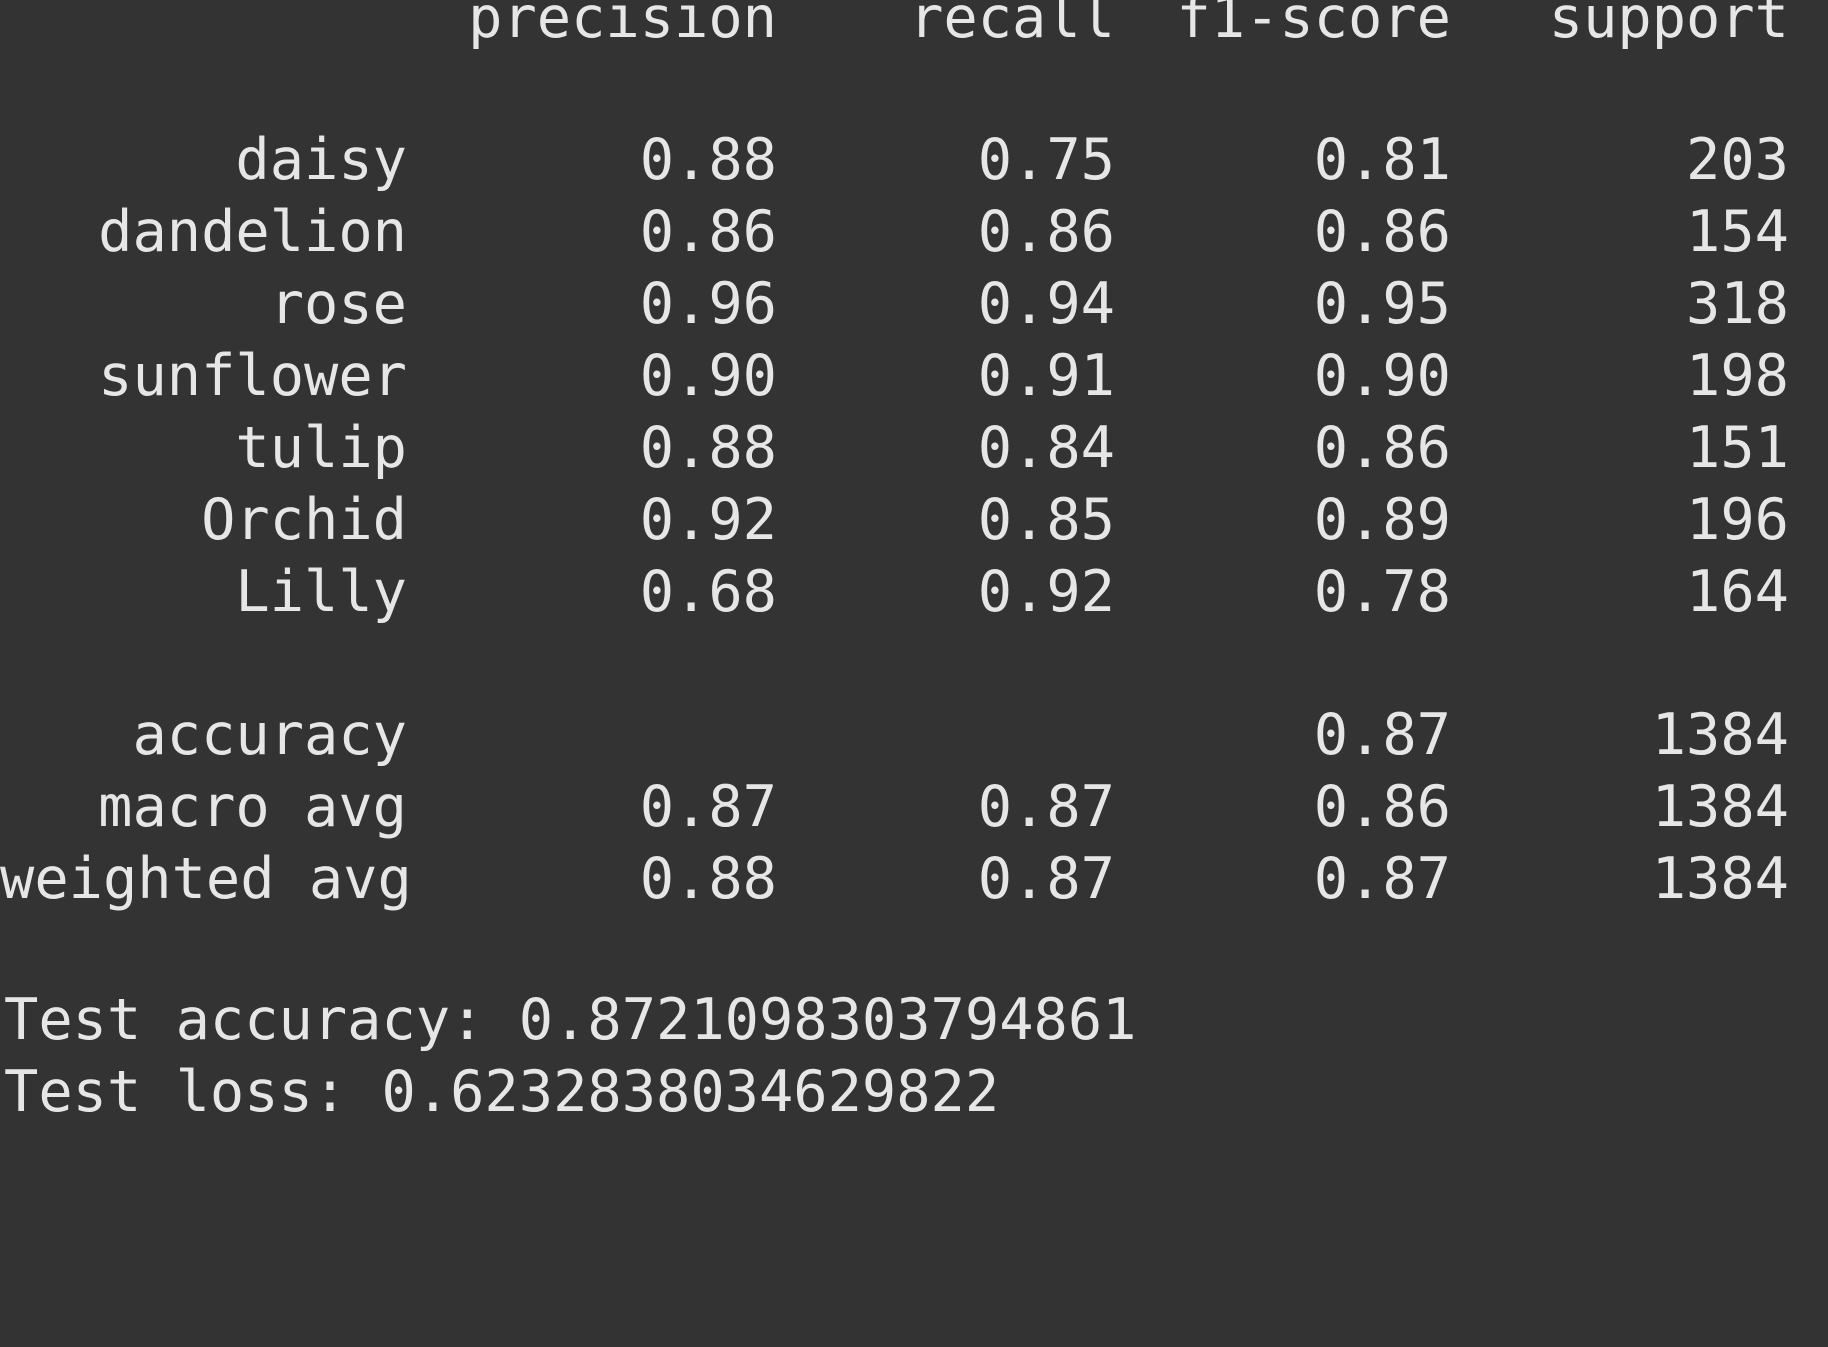 The height and width of the screenshot is (1347, 1828). I want to click on header-recall: recall, so click(1012, 25).